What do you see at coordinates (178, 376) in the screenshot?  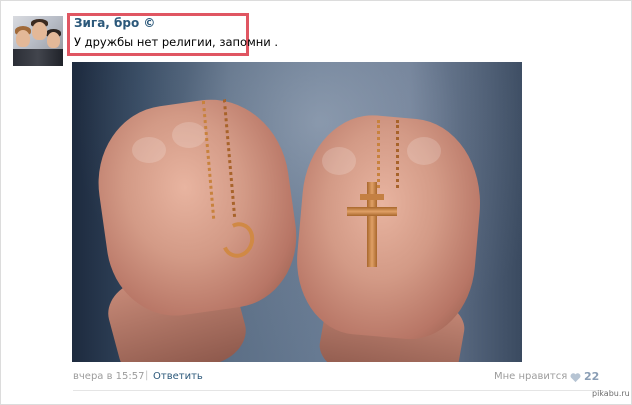 I see `reply-link: Ответить` at bounding box center [178, 376].